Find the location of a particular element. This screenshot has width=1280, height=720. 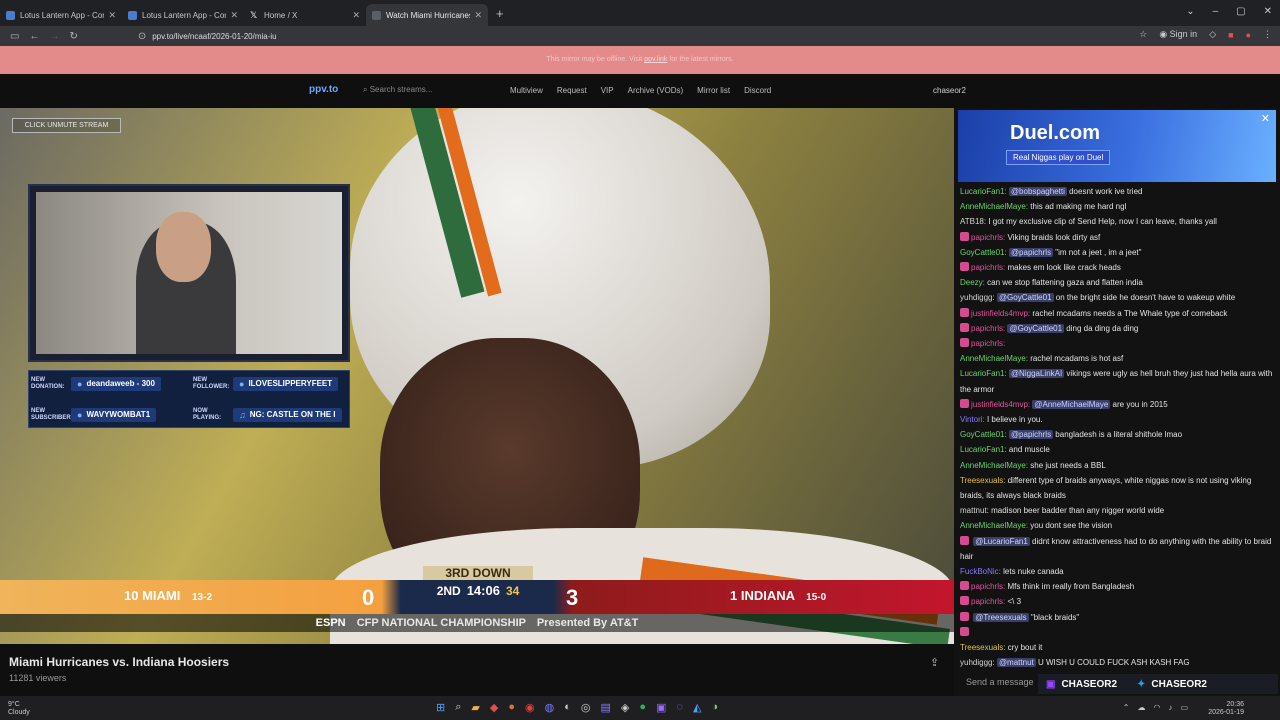

unmute-button: CLICK UNMUTE STREAM is located at coordinates (66, 125).